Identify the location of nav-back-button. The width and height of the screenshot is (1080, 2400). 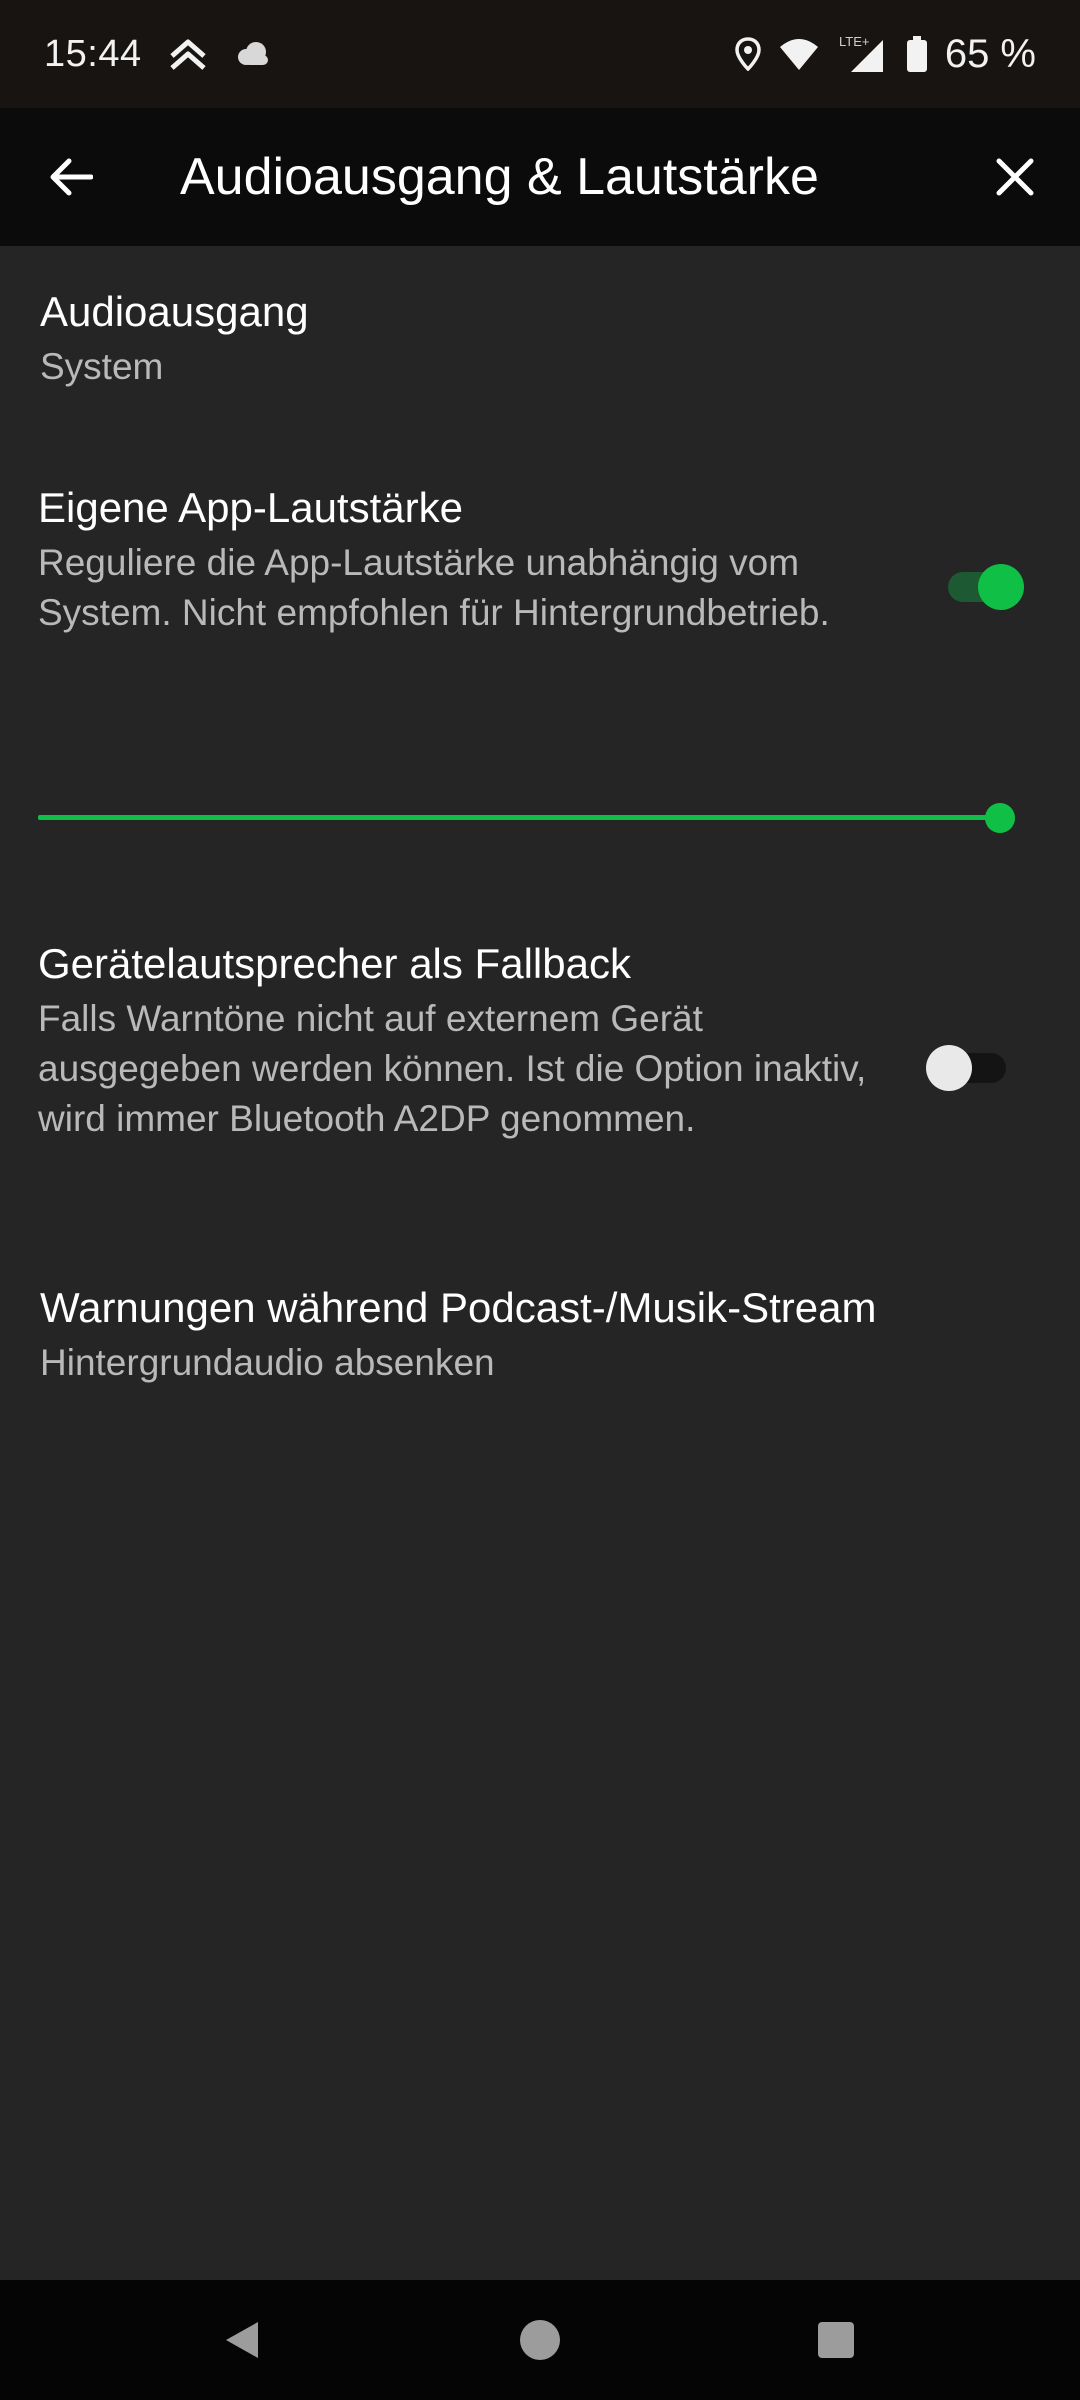
(242, 2340).